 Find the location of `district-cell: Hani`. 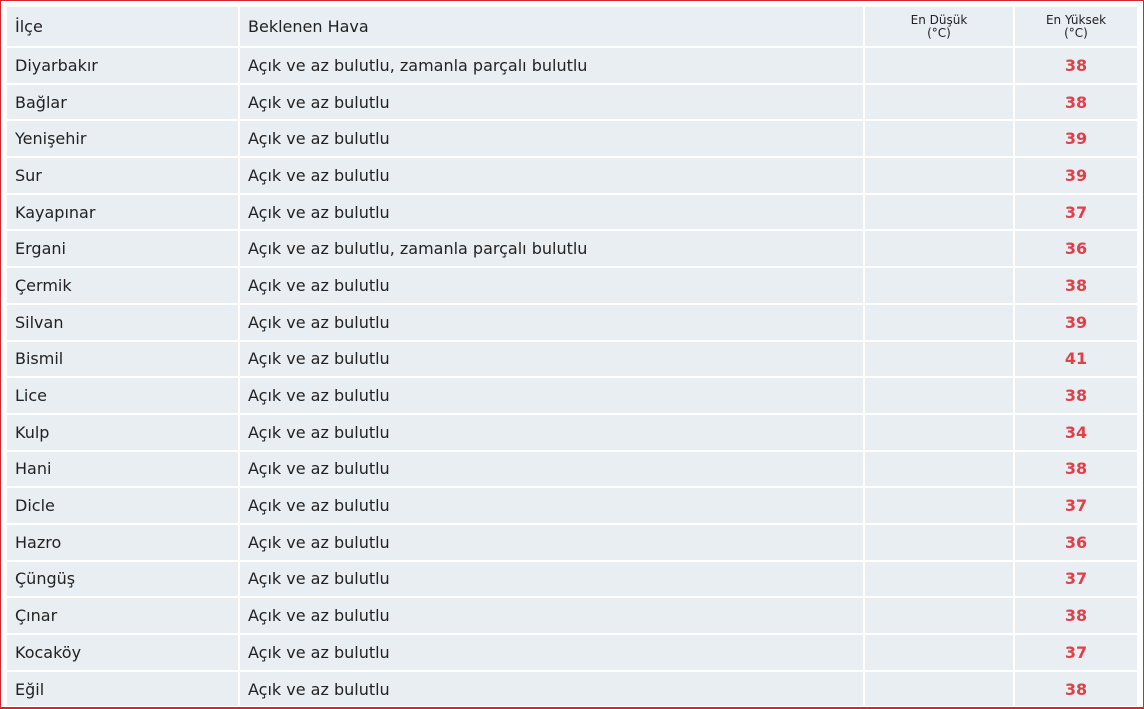

district-cell: Hani is located at coordinates (122, 469).